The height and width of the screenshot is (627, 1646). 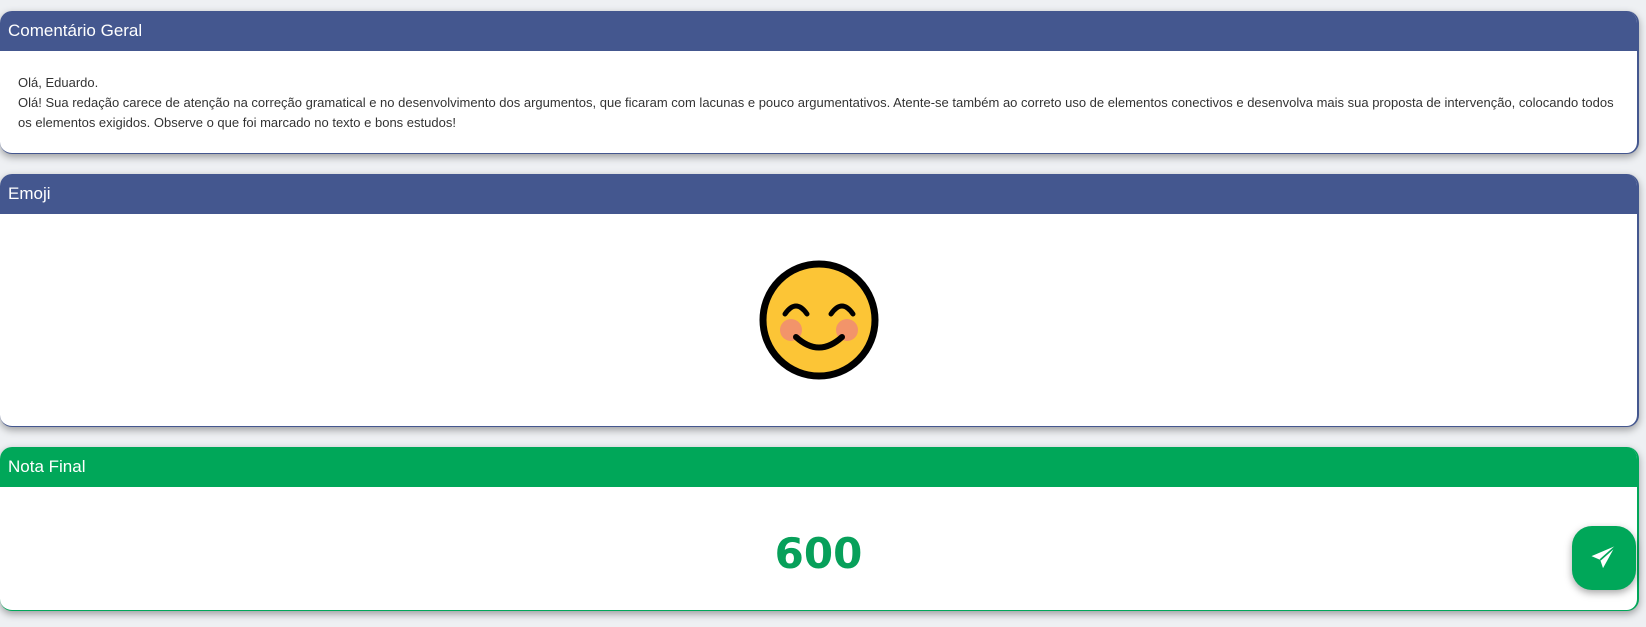 What do you see at coordinates (29, 193) in the screenshot?
I see `emoji-title: Emoji` at bounding box center [29, 193].